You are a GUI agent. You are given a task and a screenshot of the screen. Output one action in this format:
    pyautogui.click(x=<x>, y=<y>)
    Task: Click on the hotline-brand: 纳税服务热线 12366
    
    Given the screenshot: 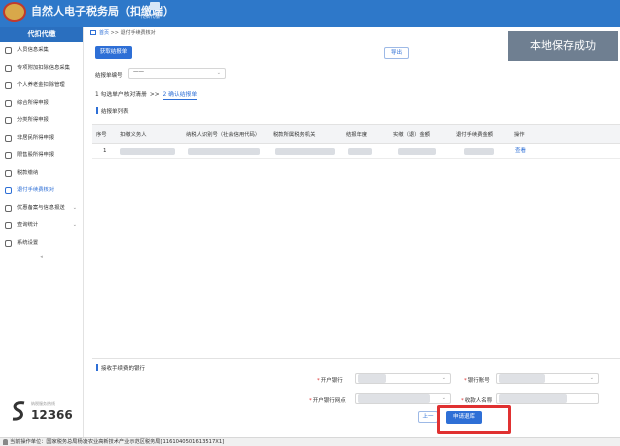 What is the action you would take?
    pyautogui.click(x=41, y=412)
    